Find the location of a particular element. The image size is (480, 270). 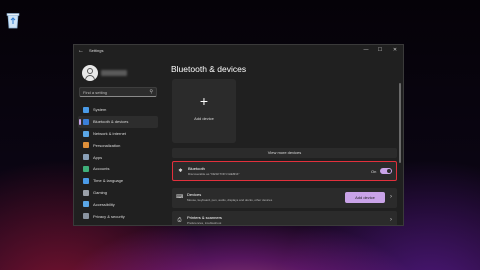

sidebar-item-bluetooth: Bluetooth & devices is located at coordinates (118, 121).